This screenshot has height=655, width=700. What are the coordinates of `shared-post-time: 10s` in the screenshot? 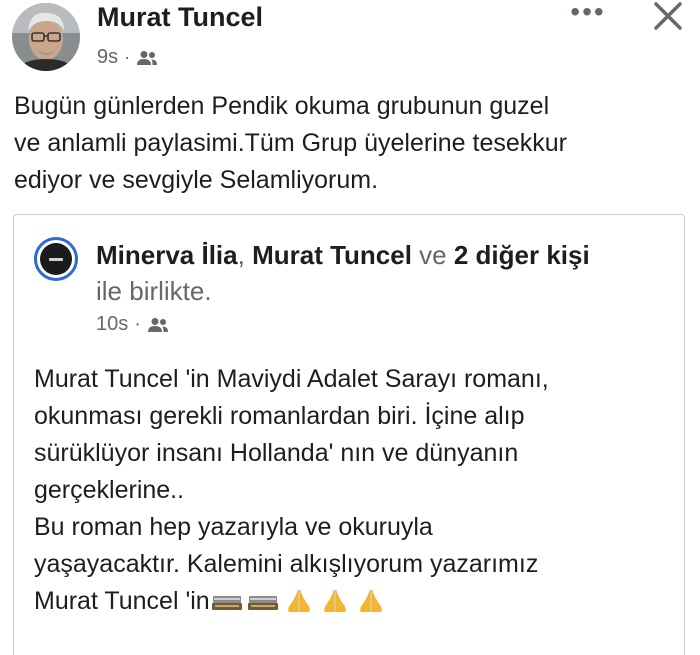 It's located at (112, 324).